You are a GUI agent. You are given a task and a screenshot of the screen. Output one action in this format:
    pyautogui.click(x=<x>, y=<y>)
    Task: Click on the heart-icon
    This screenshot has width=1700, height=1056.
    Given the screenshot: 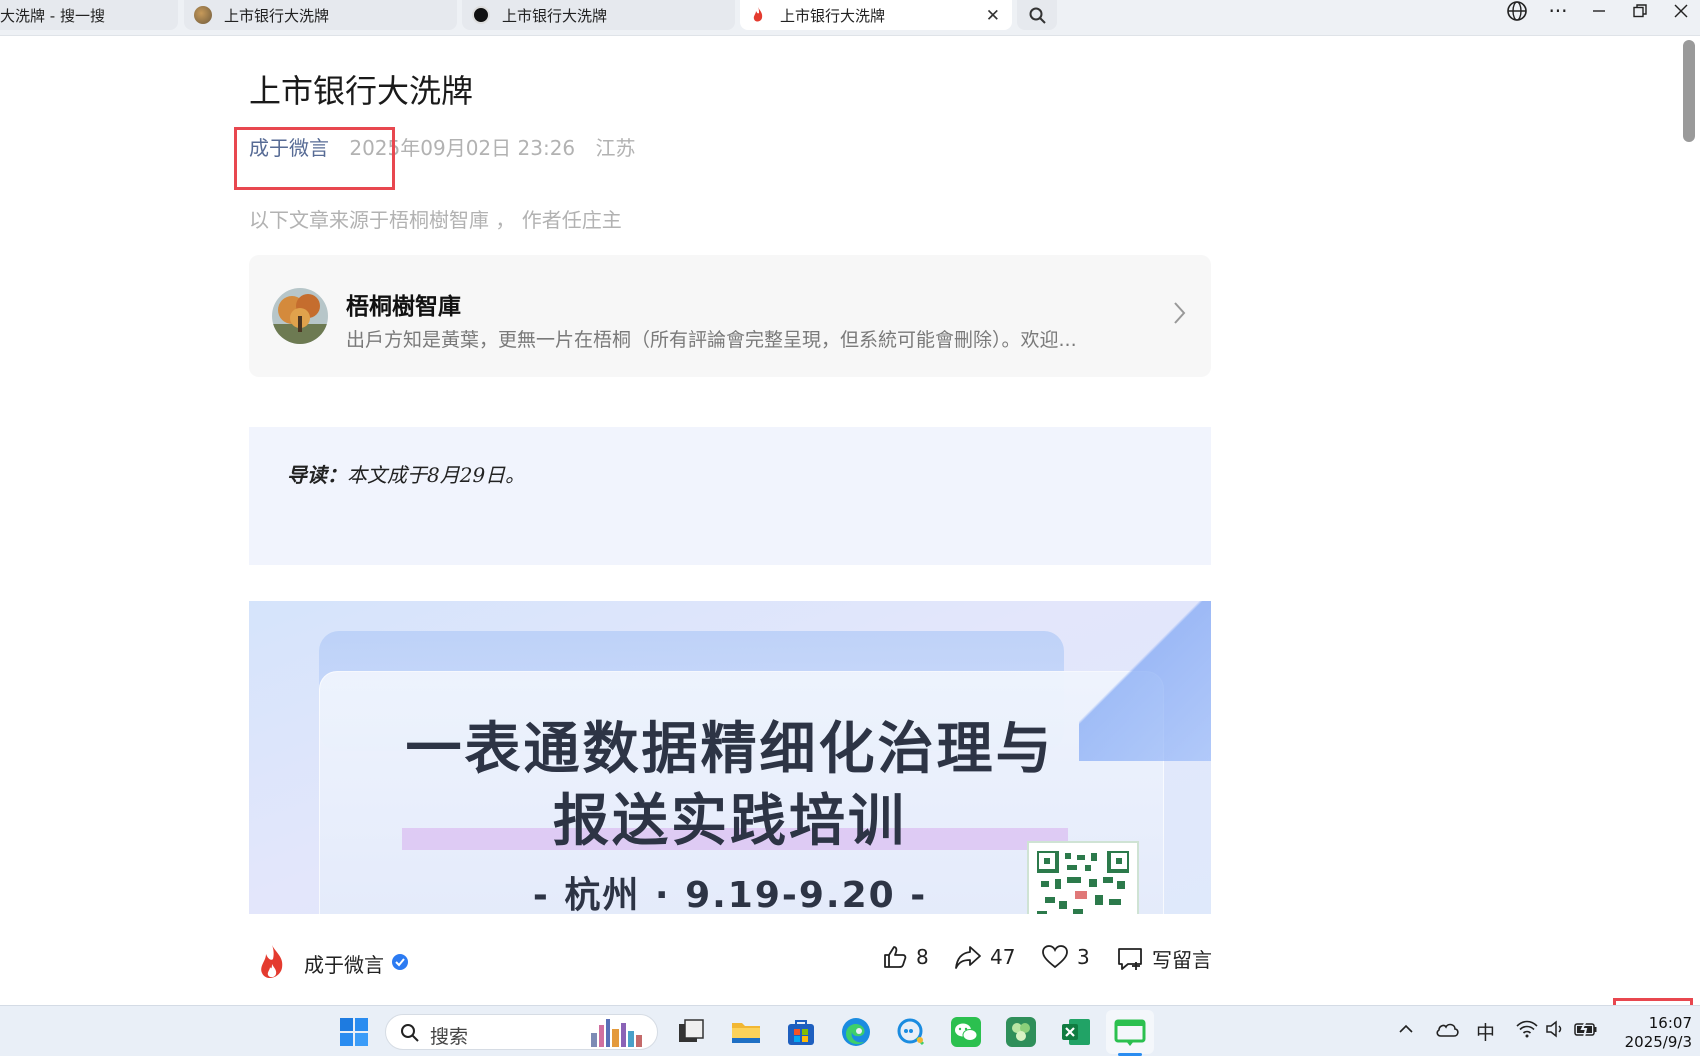 What is the action you would take?
    pyautogui.click(x=1055, y=957)
    